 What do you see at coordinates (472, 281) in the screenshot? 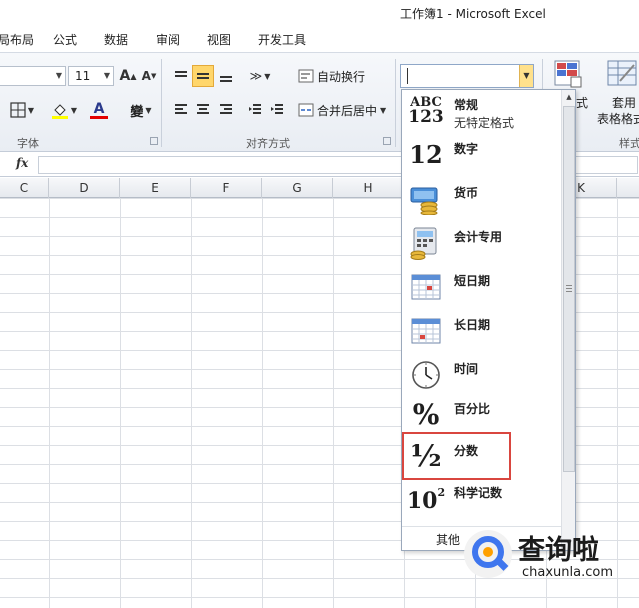
I see `format-label: 短日期` at bounding box center [472, 281].